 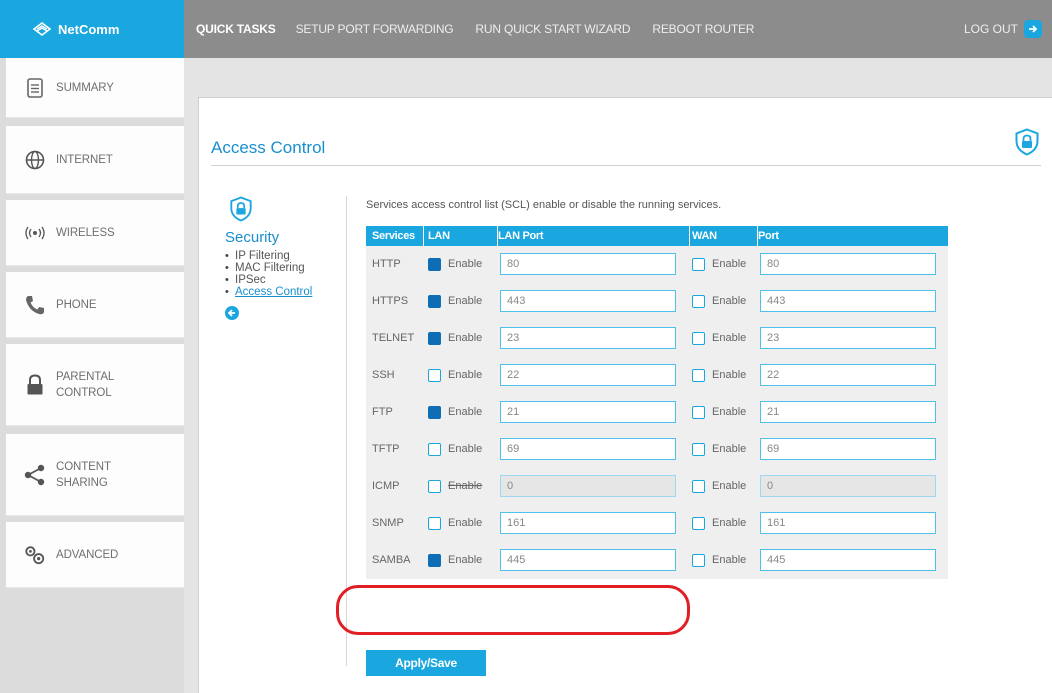 I want to click on sidebar-item-internet: INTERNET, so click(x=95, y=160).